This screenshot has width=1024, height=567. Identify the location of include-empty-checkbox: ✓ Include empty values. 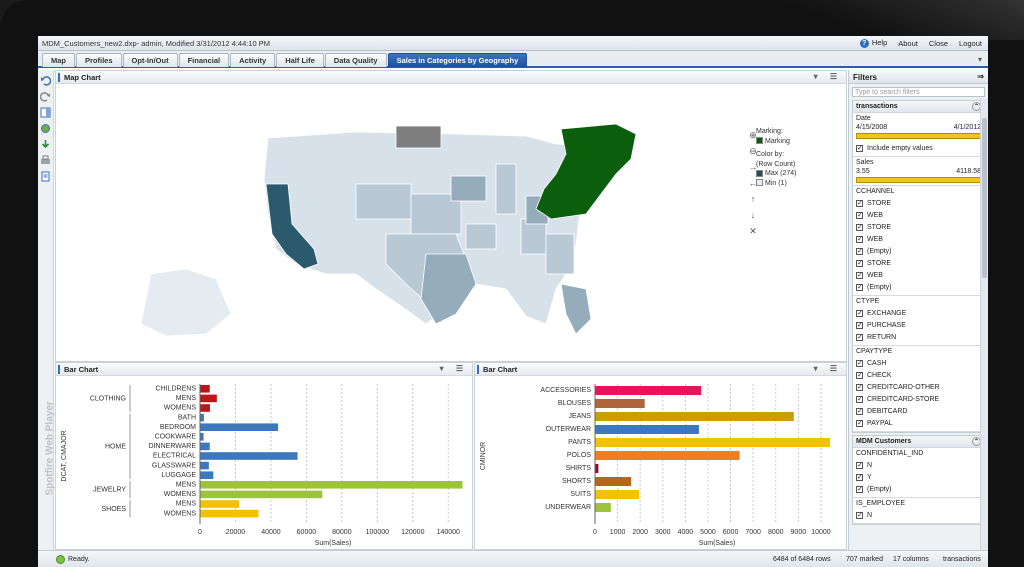
(918, 148).